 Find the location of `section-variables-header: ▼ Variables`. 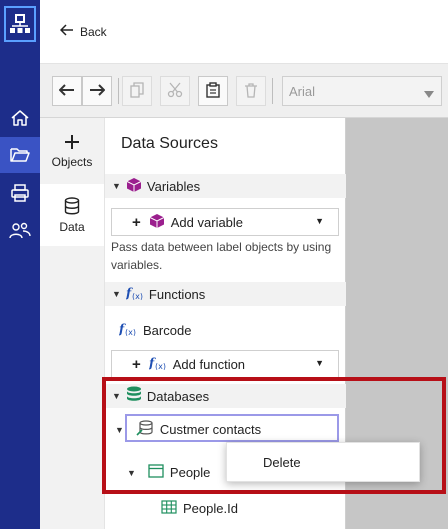

section-variables-header: ▼ Variables is located at coordinates (225, 186).